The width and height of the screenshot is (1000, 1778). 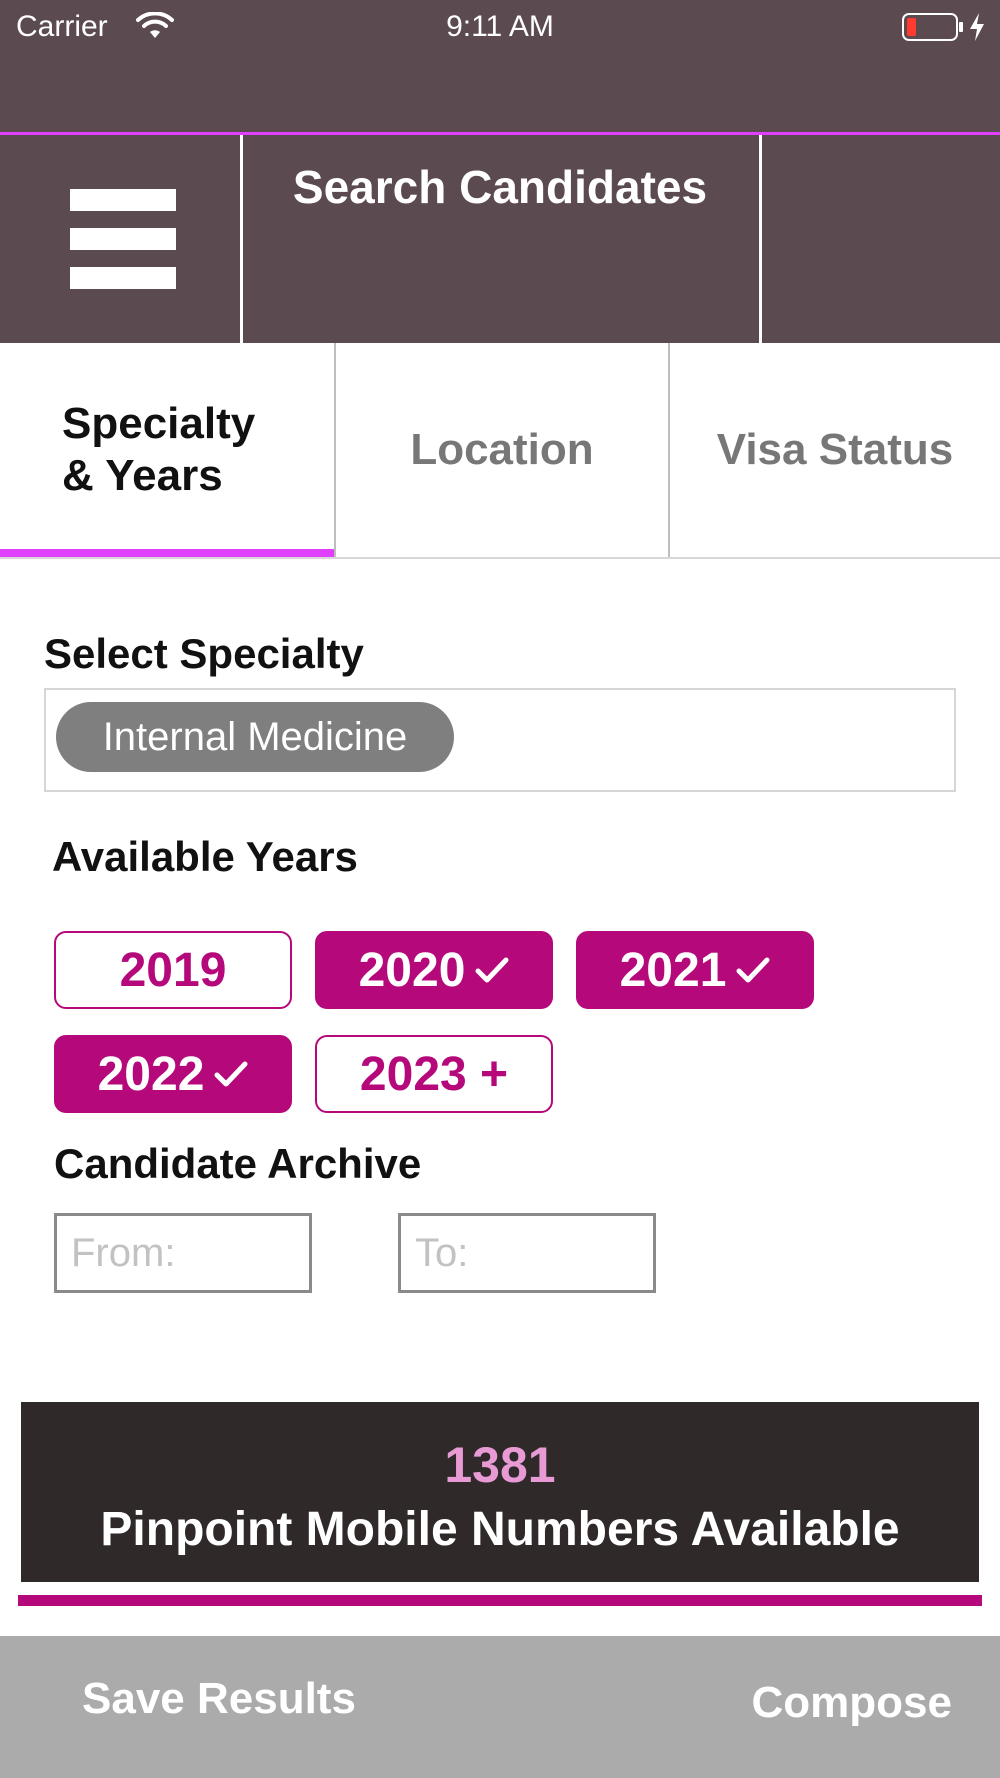 What do you see at coordinates (255, 737) in the screenshot?
I see `specialty-chip: Internal Medicine` at bounding box center [255, 737].